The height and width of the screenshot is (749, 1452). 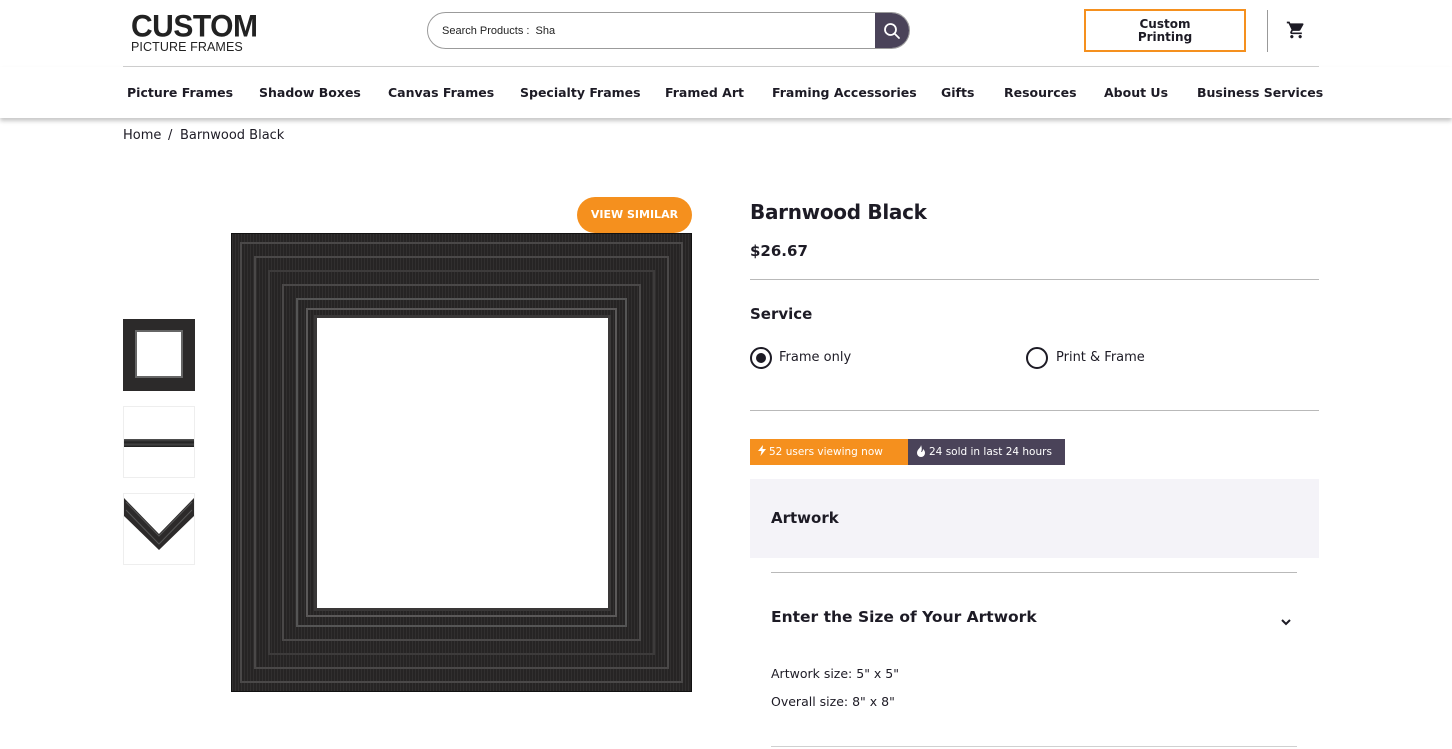 I want to click on thumbnail-corner-image, so click(x=159, y=524).